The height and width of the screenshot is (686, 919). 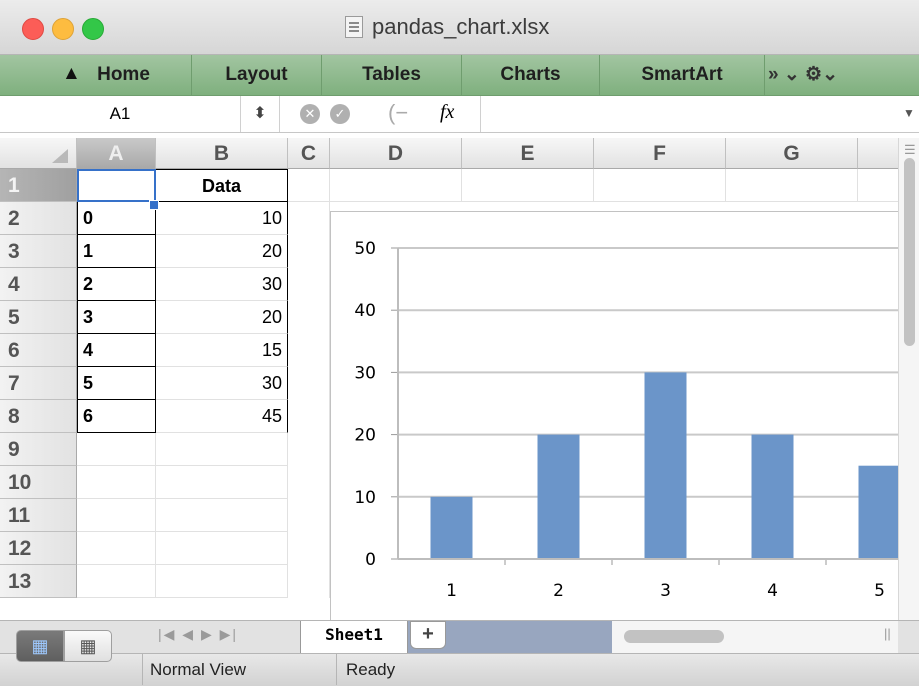 I want to click on cell-b6: 15, so click(x=222, y=350).